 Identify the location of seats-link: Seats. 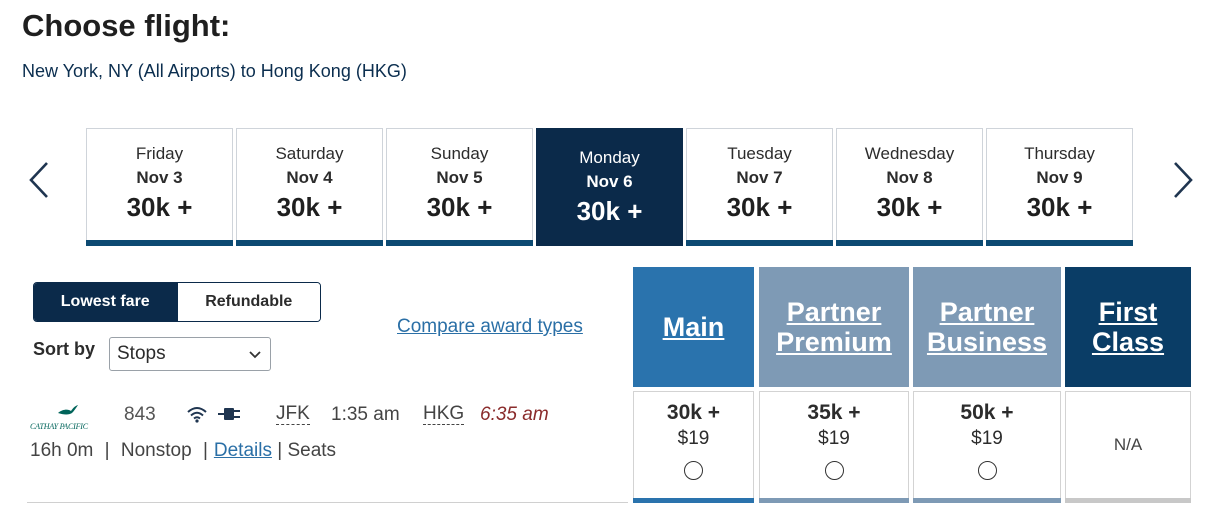
(311, 450).